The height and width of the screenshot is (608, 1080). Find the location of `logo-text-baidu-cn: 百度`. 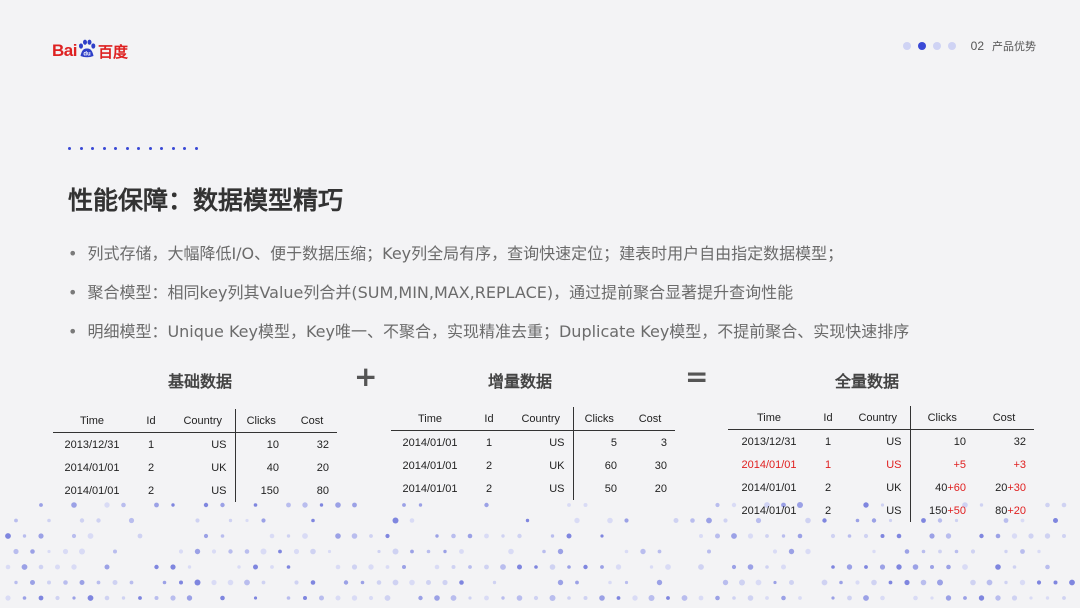

logo-text-baidu-cn: 百度 is located at coordinates (112, 51).